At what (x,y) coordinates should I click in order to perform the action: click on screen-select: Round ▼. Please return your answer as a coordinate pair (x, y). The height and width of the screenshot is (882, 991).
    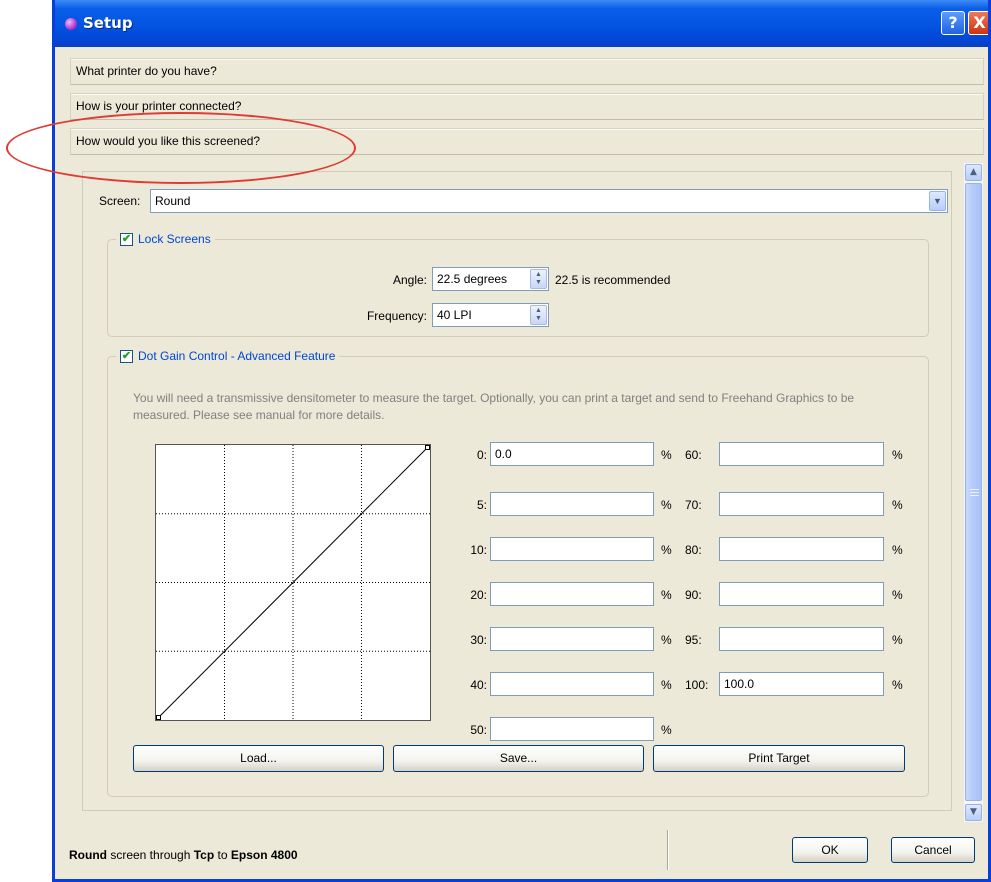
    Looking at the image, I should click on (549, 201).